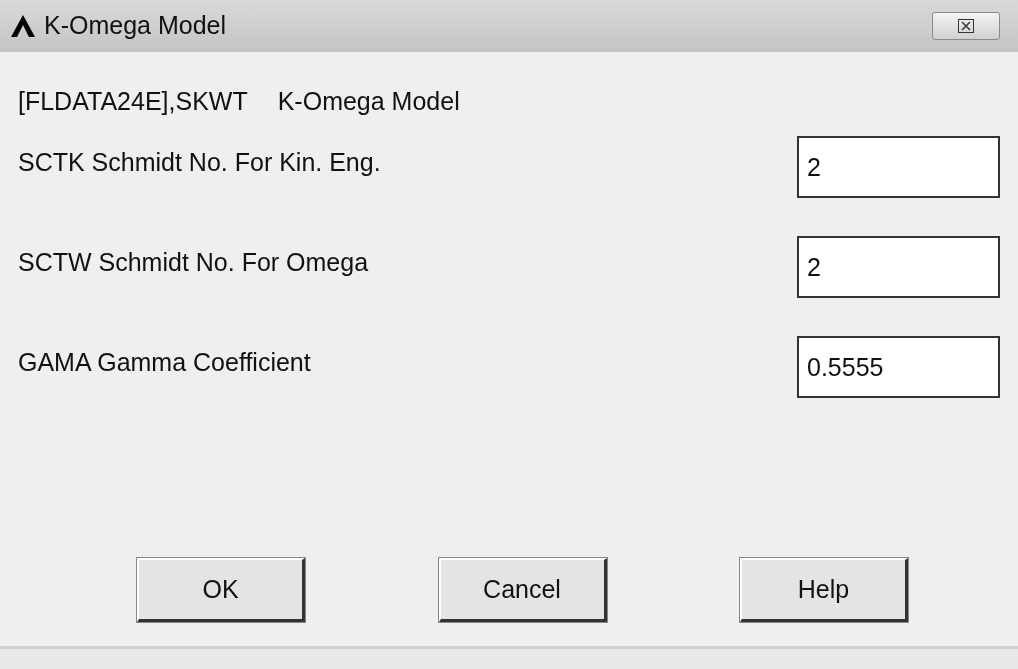 This screenshot has width=1018, height=669. Describe the element at coordinates (133, 102) in the screenshot. I see `command-text: [FLDATA24E],SKWT` at that location.